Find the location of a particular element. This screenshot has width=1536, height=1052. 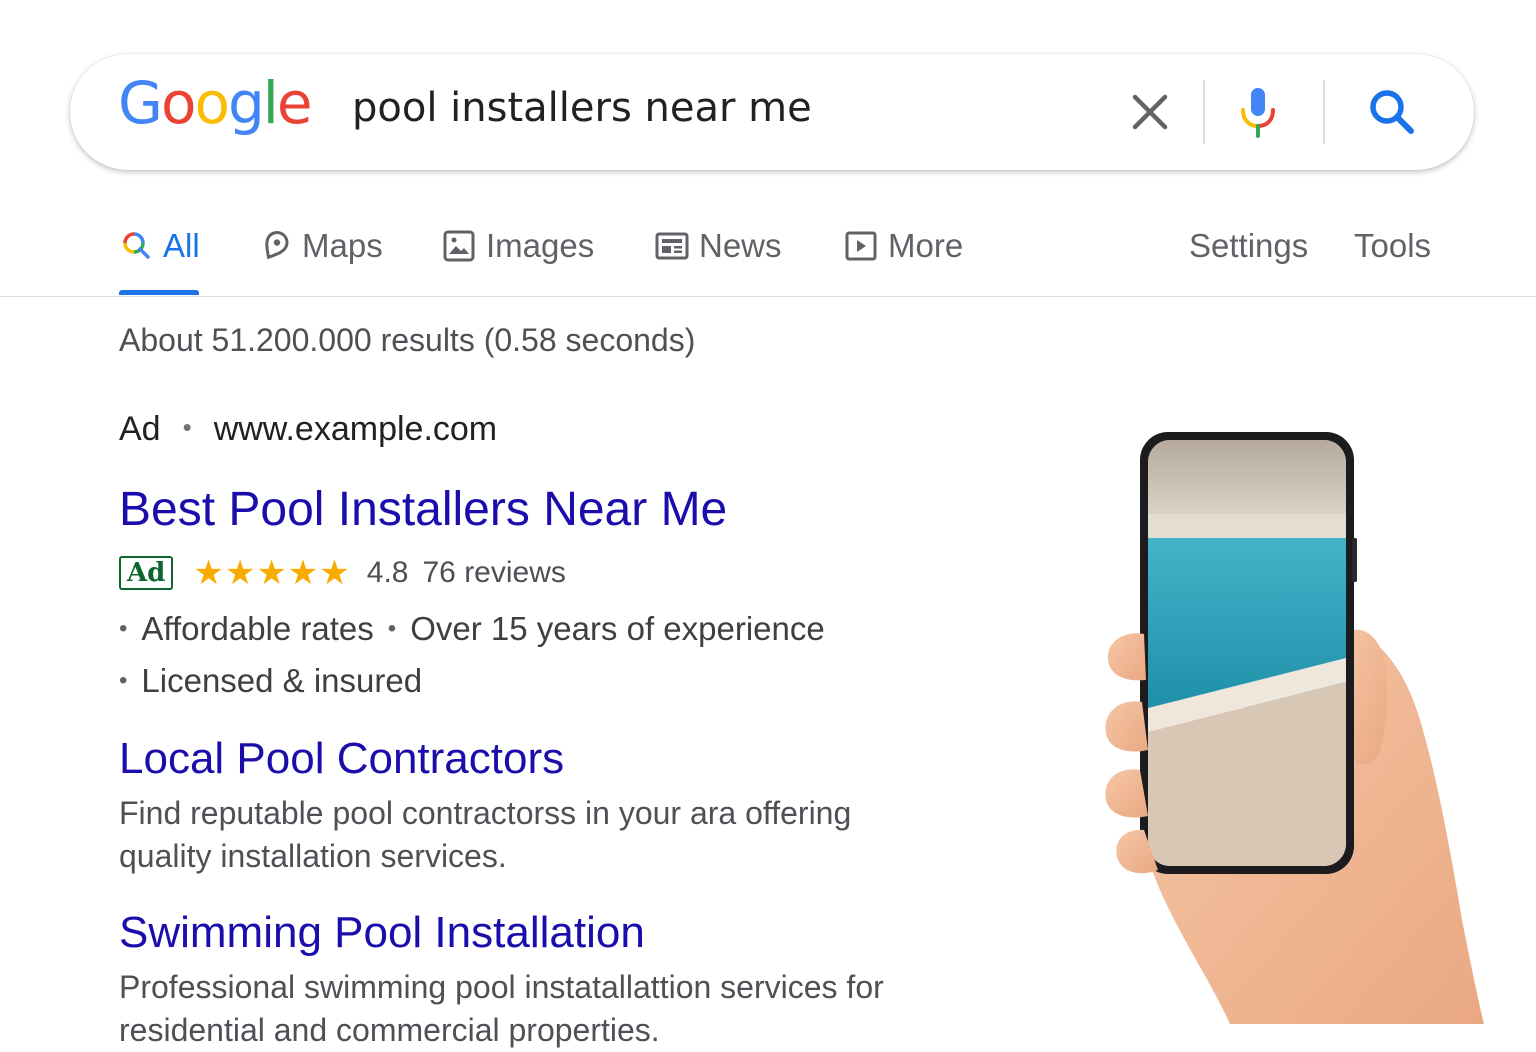

clear-search-button is located at coordinates (1150, 112).